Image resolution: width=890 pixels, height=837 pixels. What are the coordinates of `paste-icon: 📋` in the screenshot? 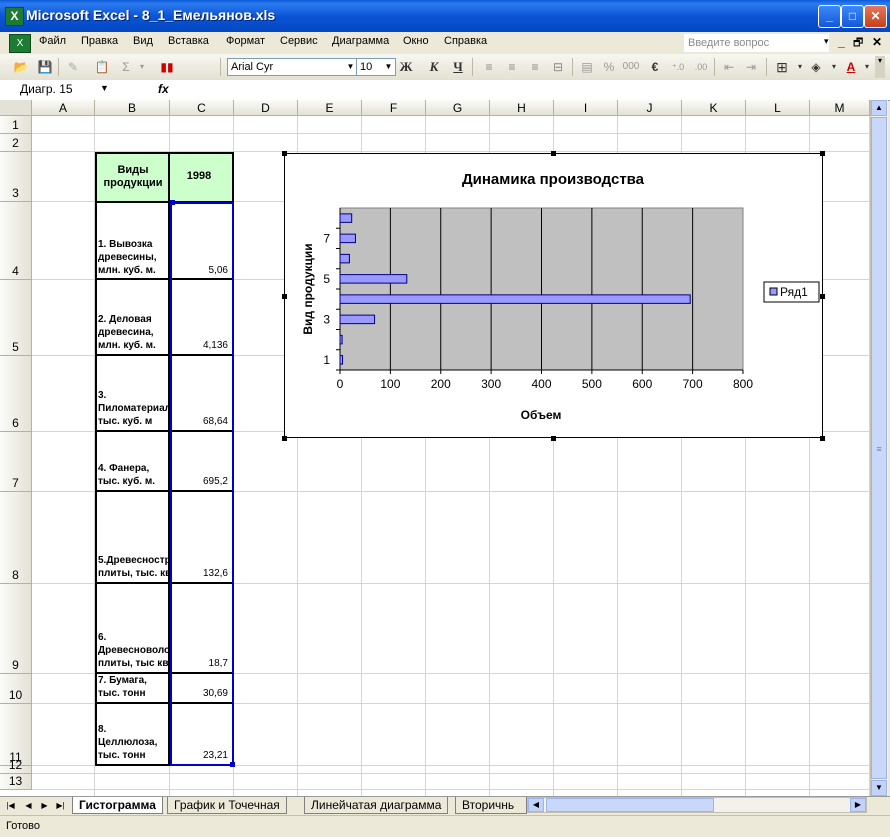 It's located at (102, 67).